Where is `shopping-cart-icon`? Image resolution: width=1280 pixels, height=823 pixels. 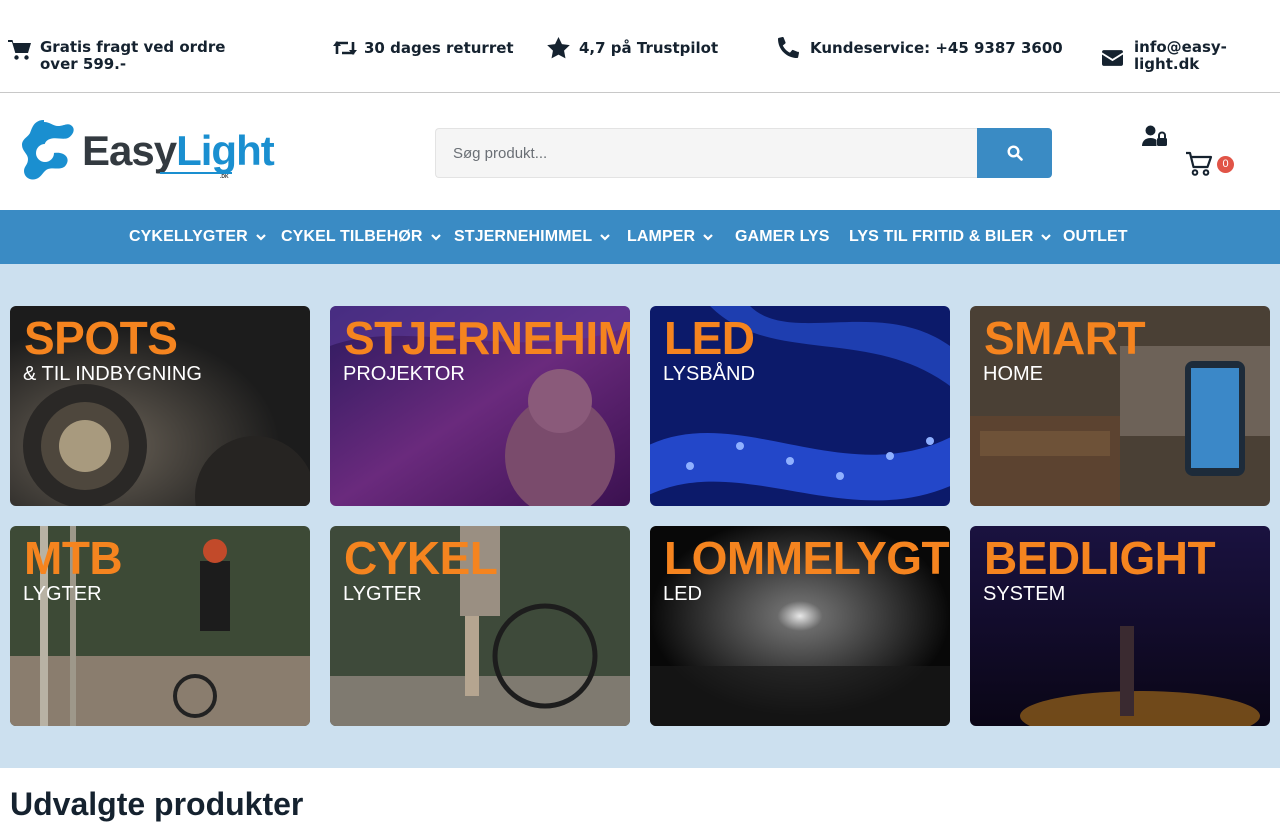
shopping-cart-icon is located at coordinates (1199, 163).